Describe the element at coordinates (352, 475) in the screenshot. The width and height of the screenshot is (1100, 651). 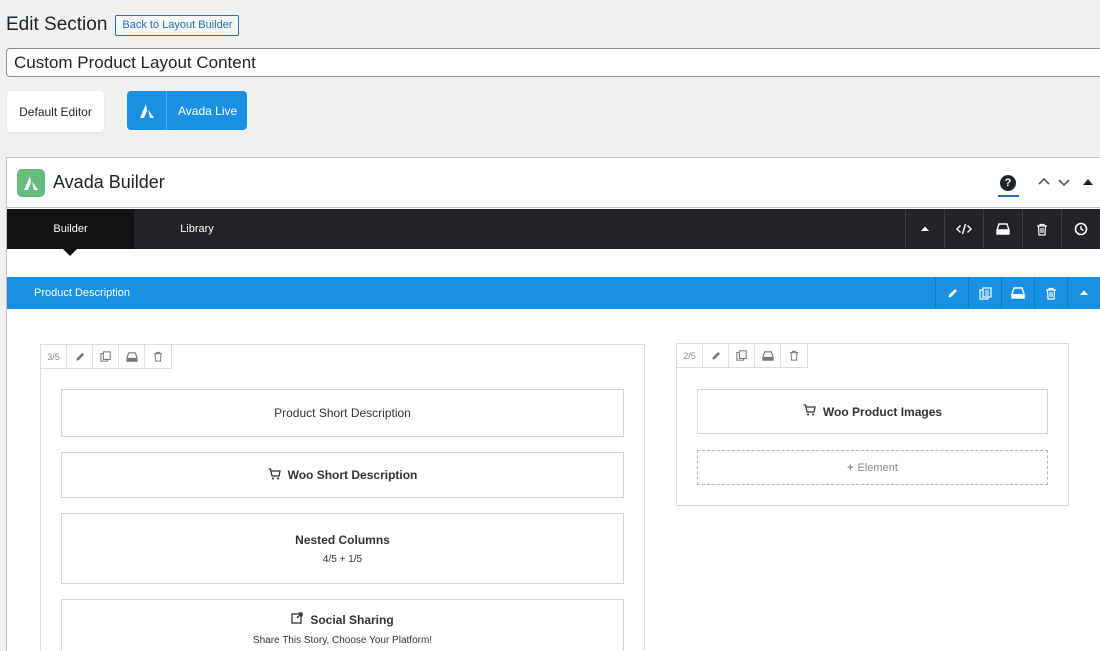
I see `element-title: Woo Short Description` at that location.